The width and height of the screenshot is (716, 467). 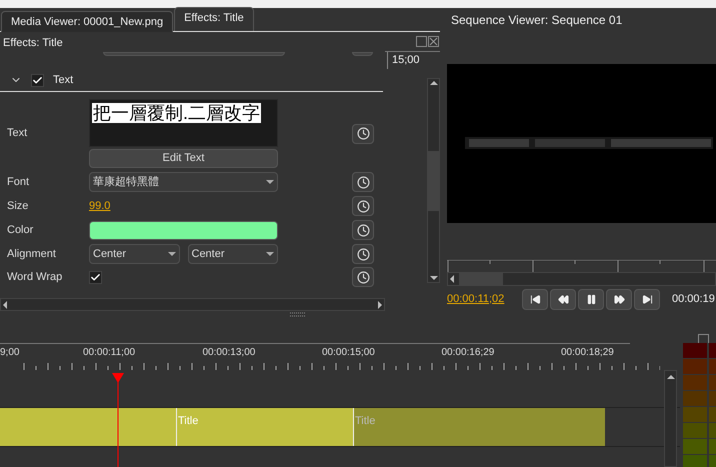 I want to click on panel-tab: Media Viewer: 00001_New.png, so click(x=87, y=21).